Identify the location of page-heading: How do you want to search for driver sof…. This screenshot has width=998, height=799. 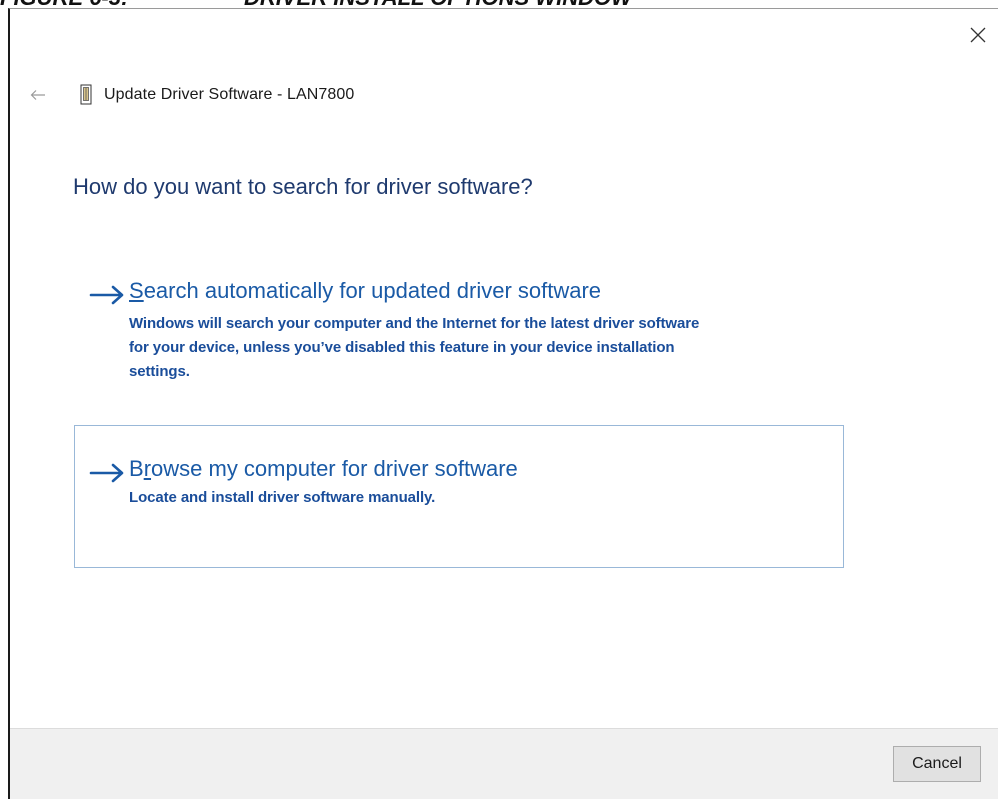
(303, 186).